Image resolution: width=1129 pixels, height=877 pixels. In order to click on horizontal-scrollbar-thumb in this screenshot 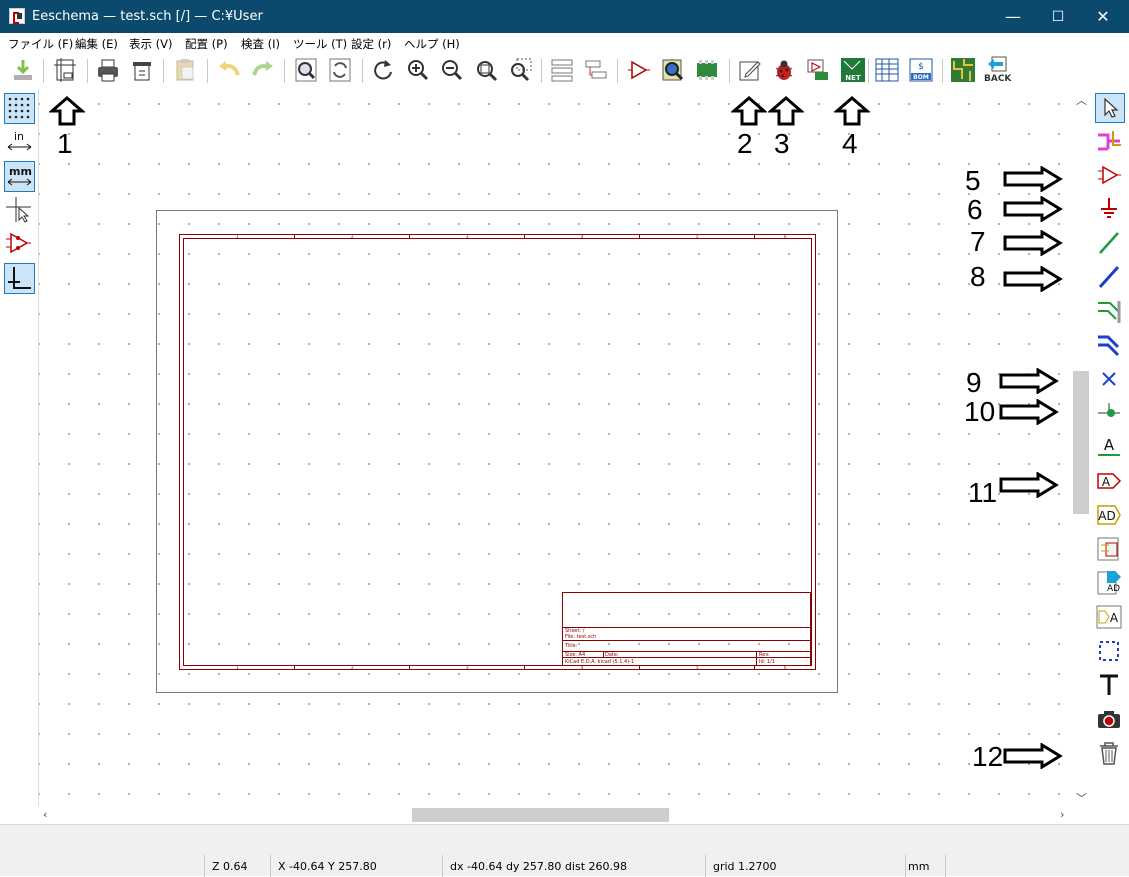, I will do `click(540, 815)`.